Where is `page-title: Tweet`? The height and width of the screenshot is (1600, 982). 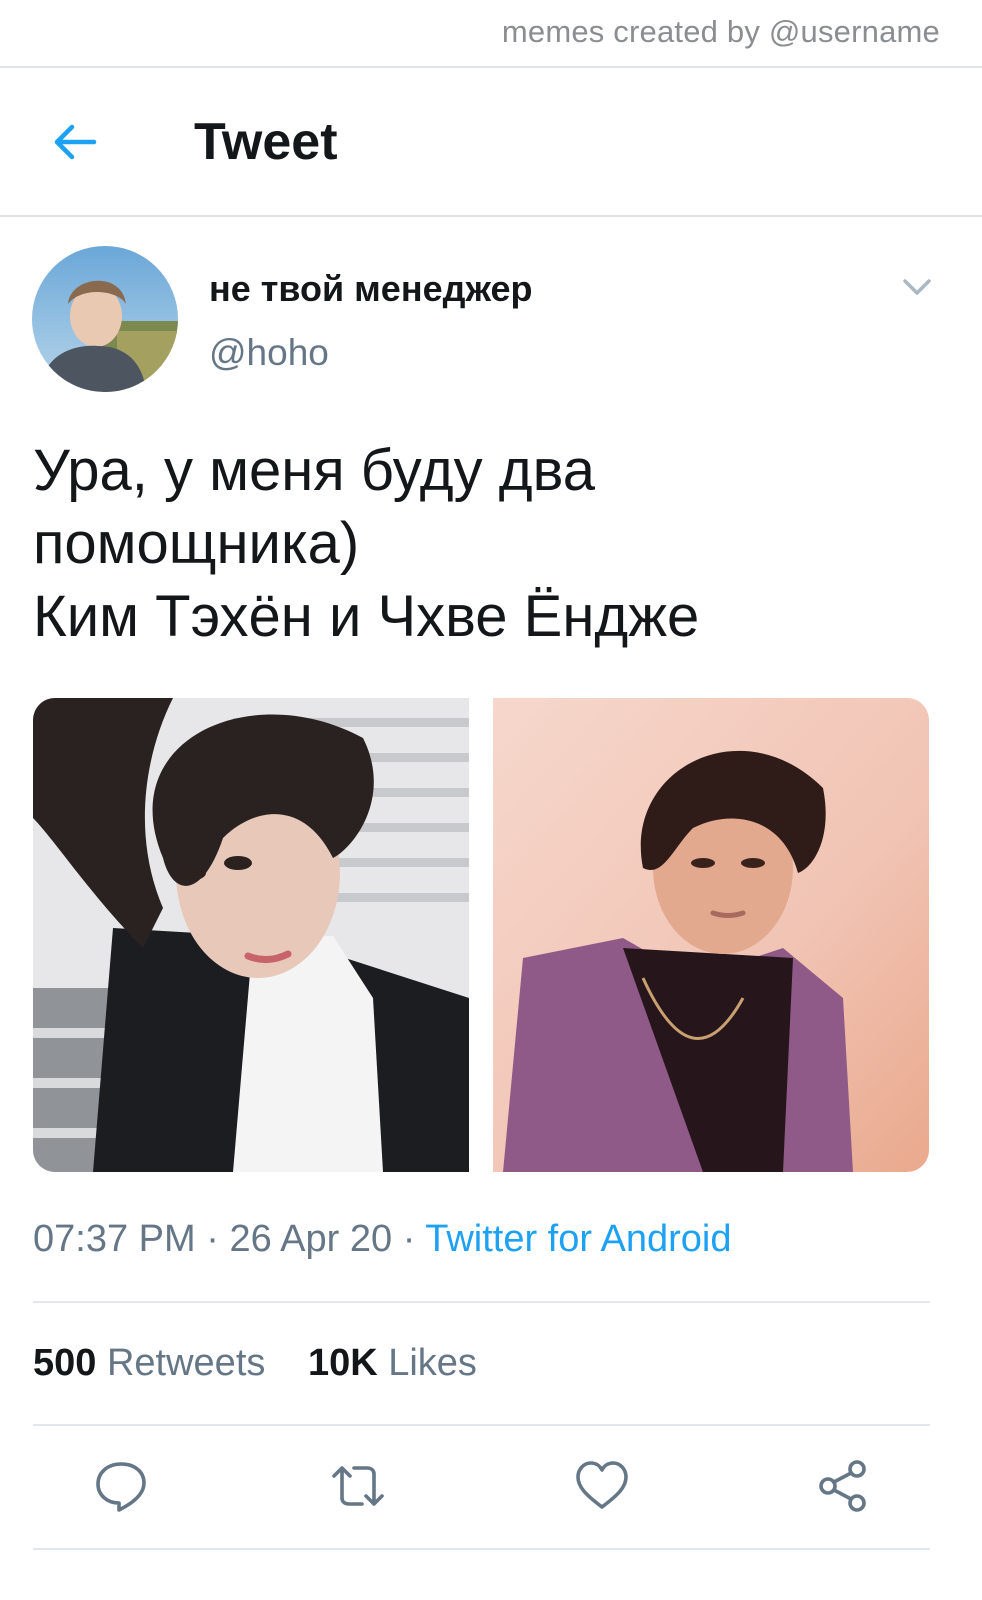
page-title: Tweet is located at coordinates (266, 142).